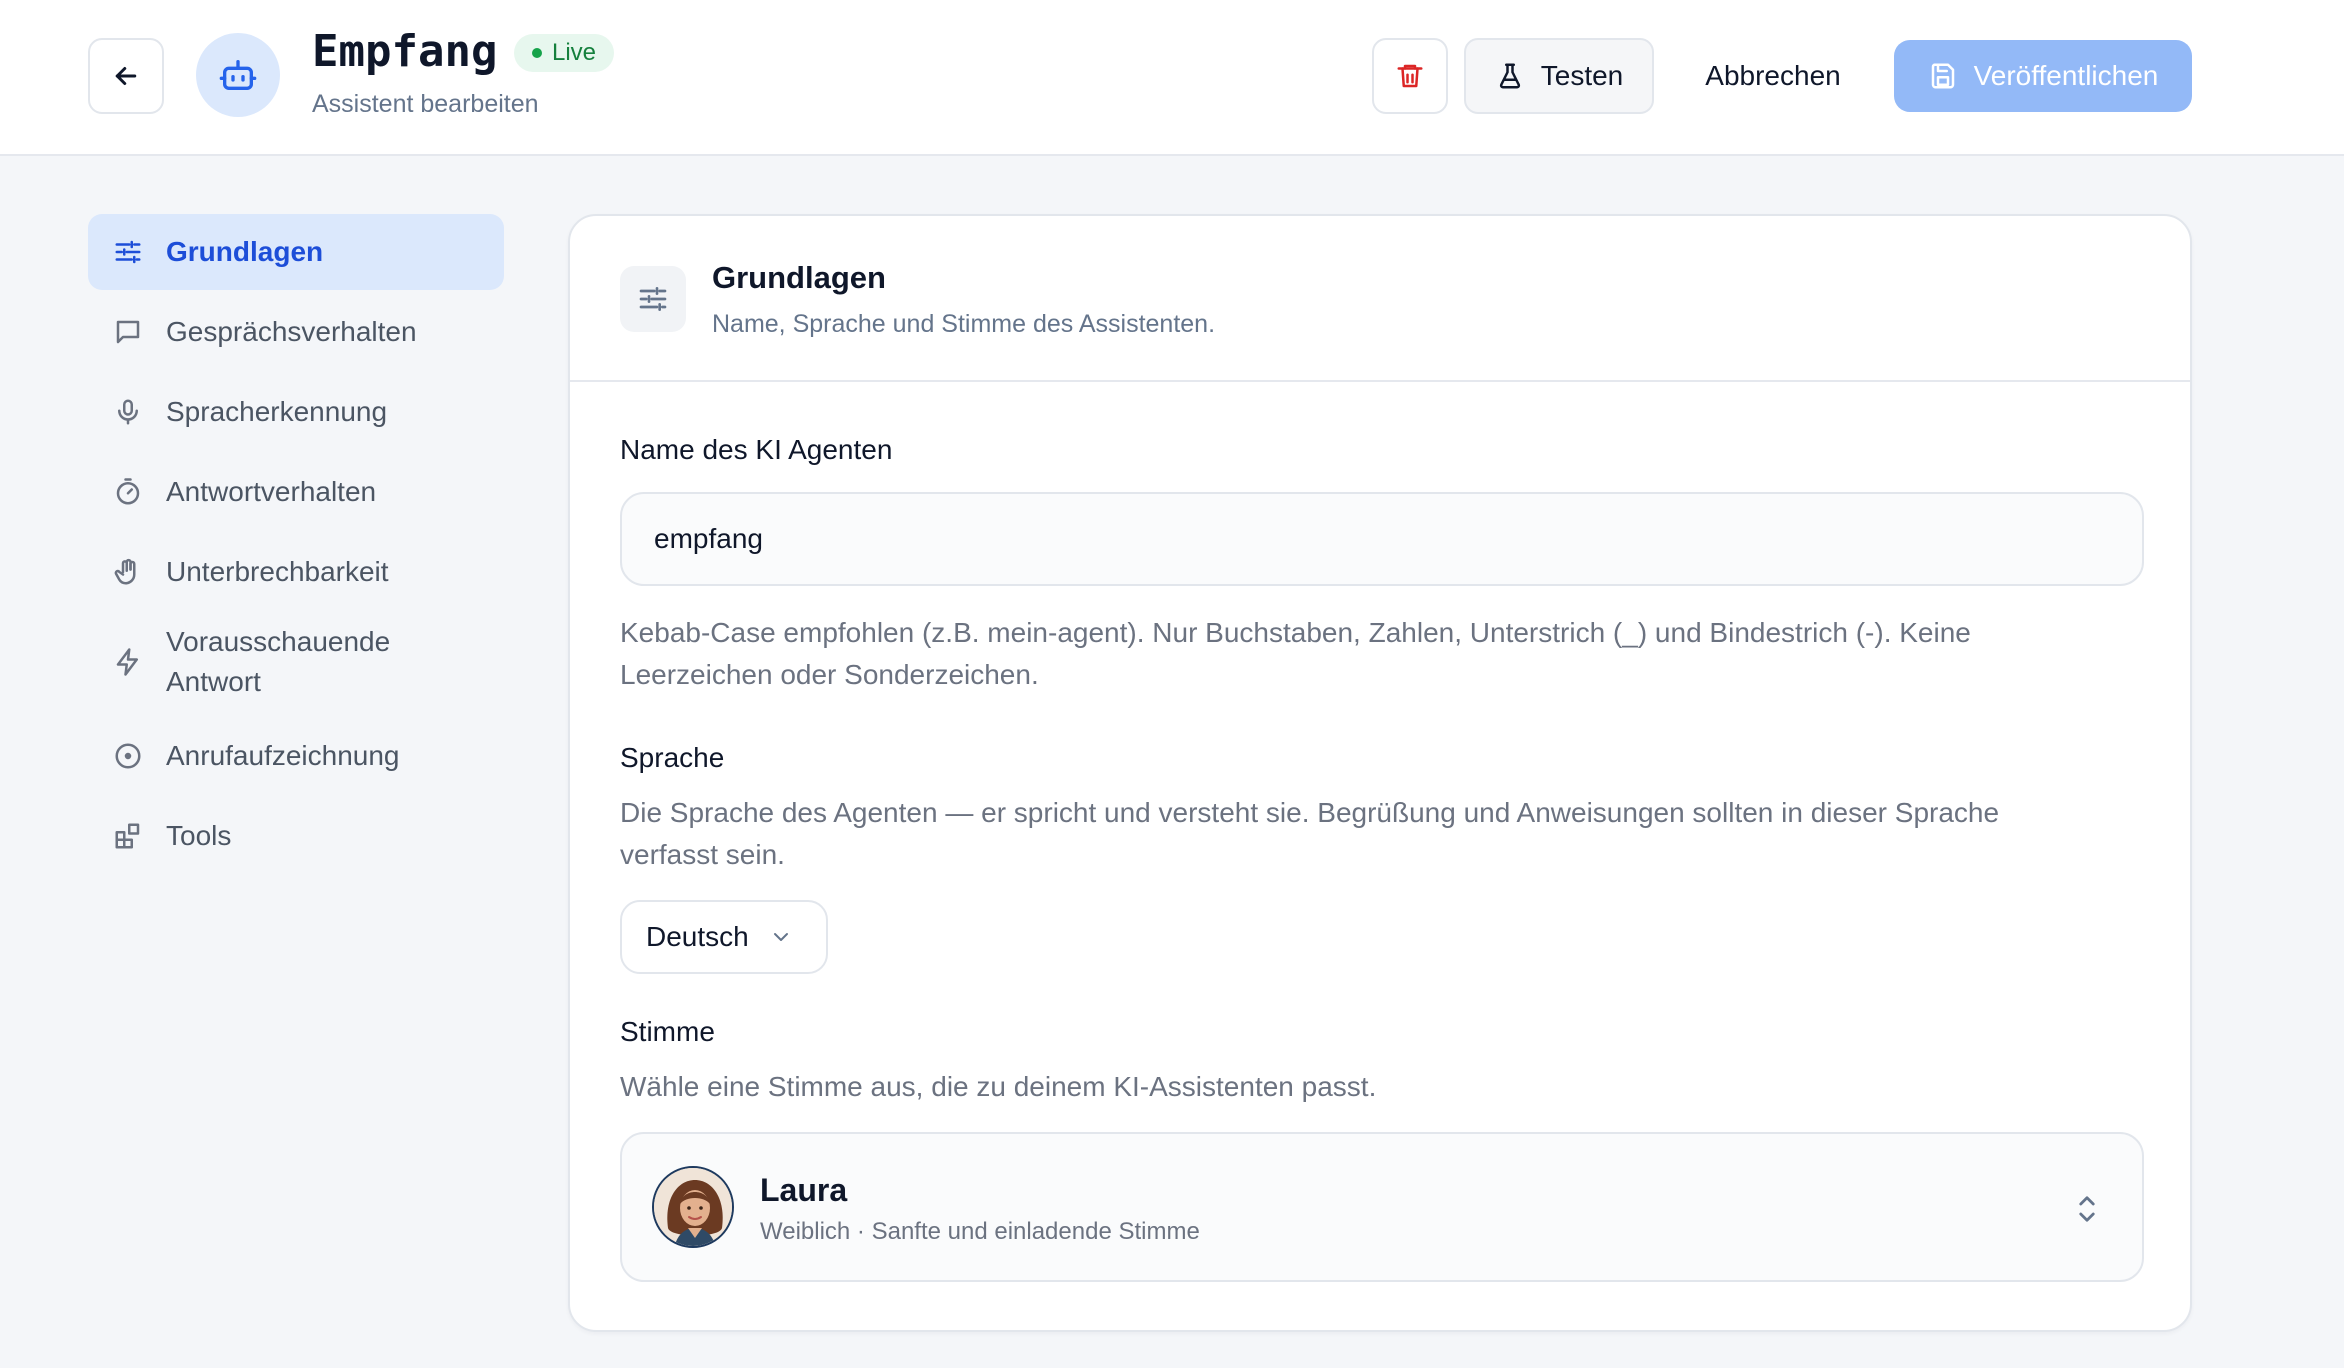  What do you see at coordinates (697, 936) in the screenshot?
I see `language-select-value: Deutsch` at bounding box center [697, 936].